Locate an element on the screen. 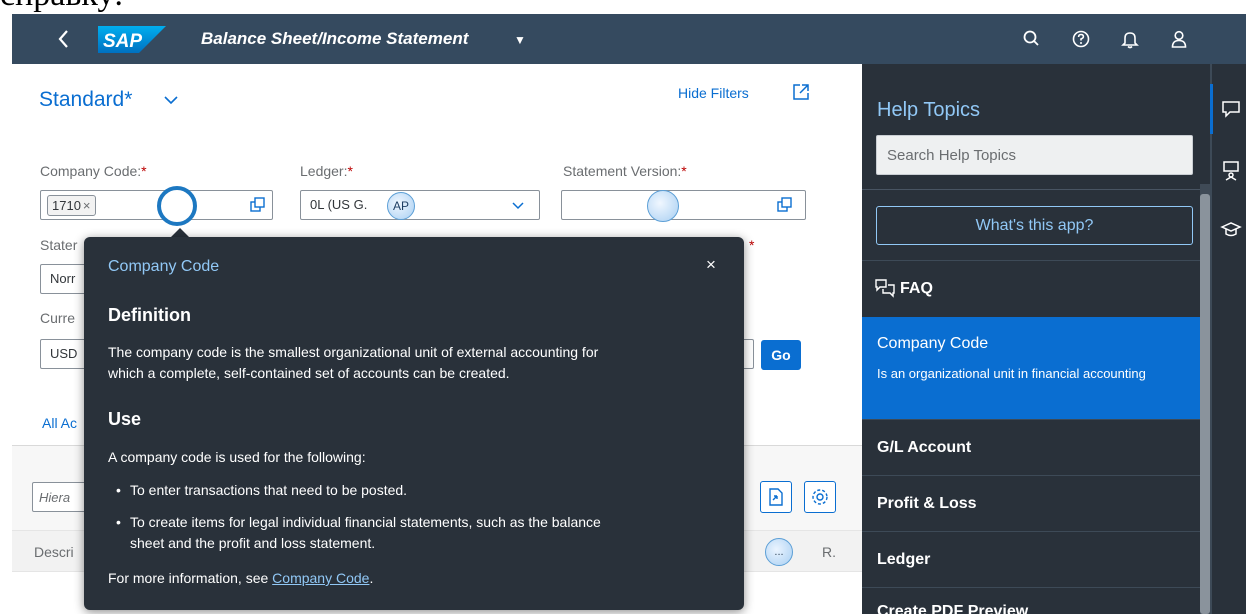 This screenshot has height=614, width=1246. bell-icon is located at coordinates (1130, 40).